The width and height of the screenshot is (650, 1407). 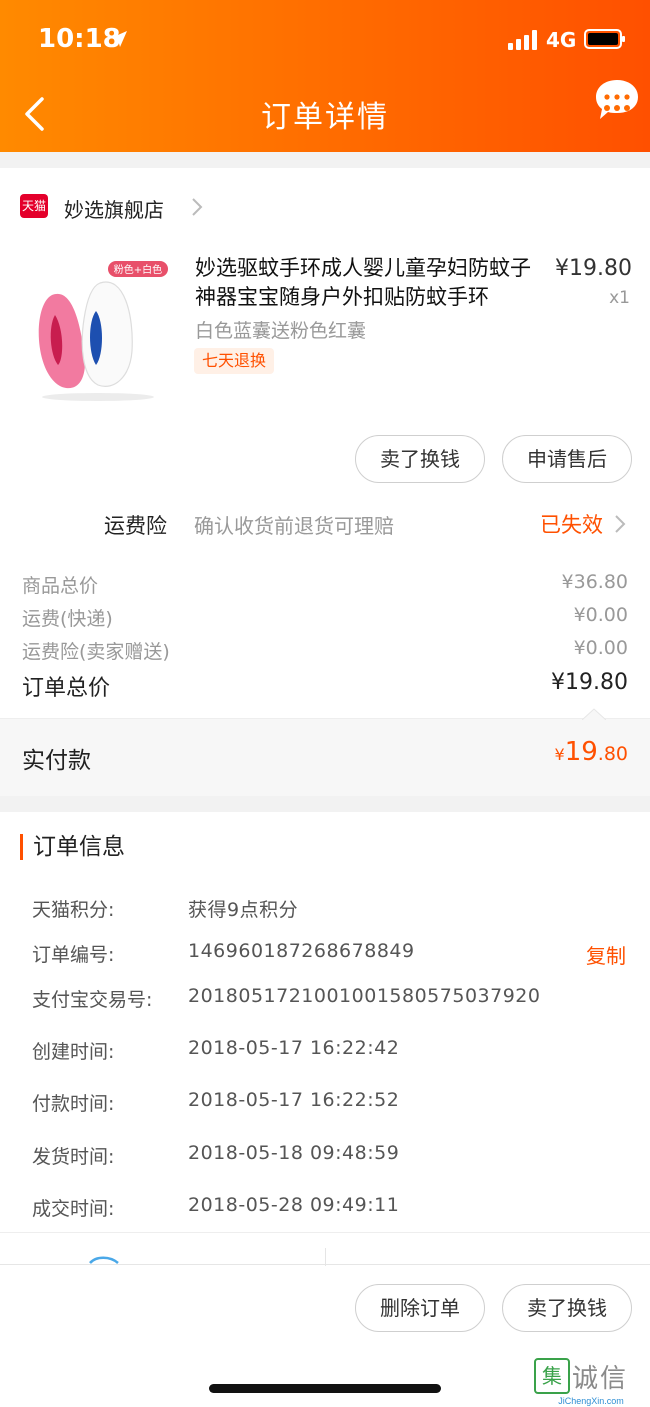 What do you see at coordinates (243, 910) in the screenshot?
I see `info-value: 获得9点积分` at bounding box center [243, 910].